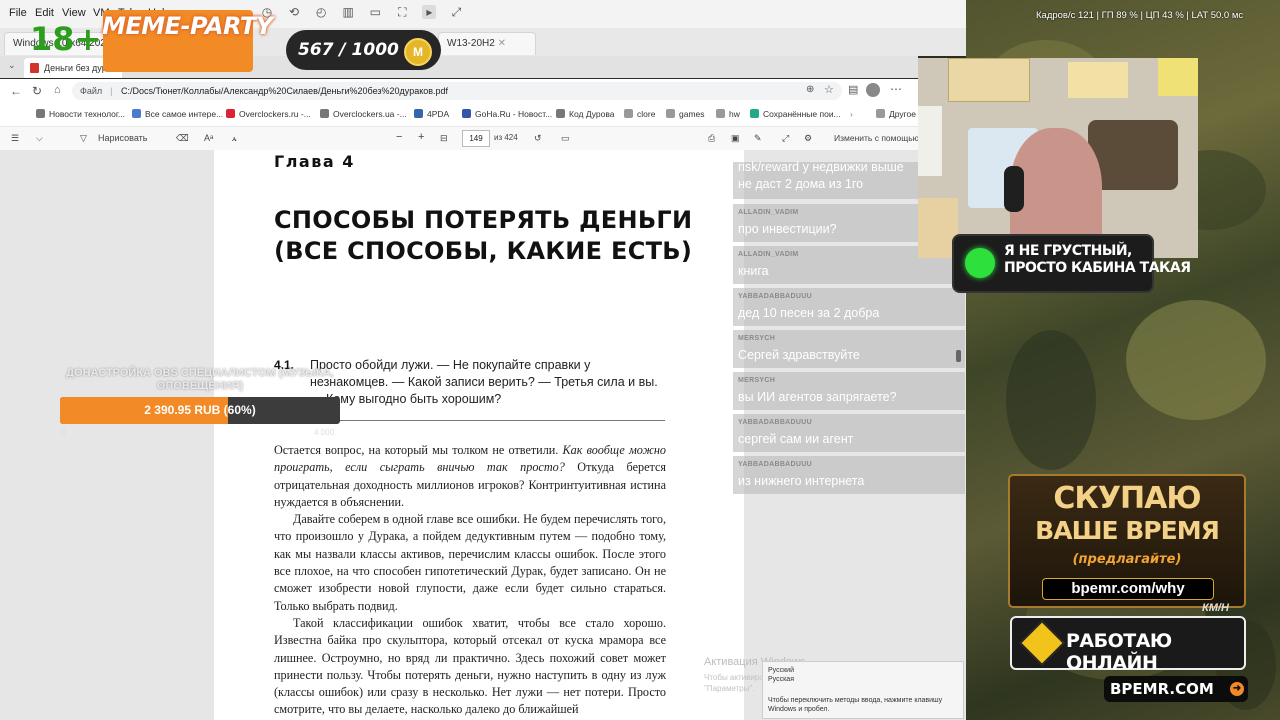 This screenshot has width=1280, height=720. I want to click on vm-tab: W13-20H2 ✕, so click(487, 43).